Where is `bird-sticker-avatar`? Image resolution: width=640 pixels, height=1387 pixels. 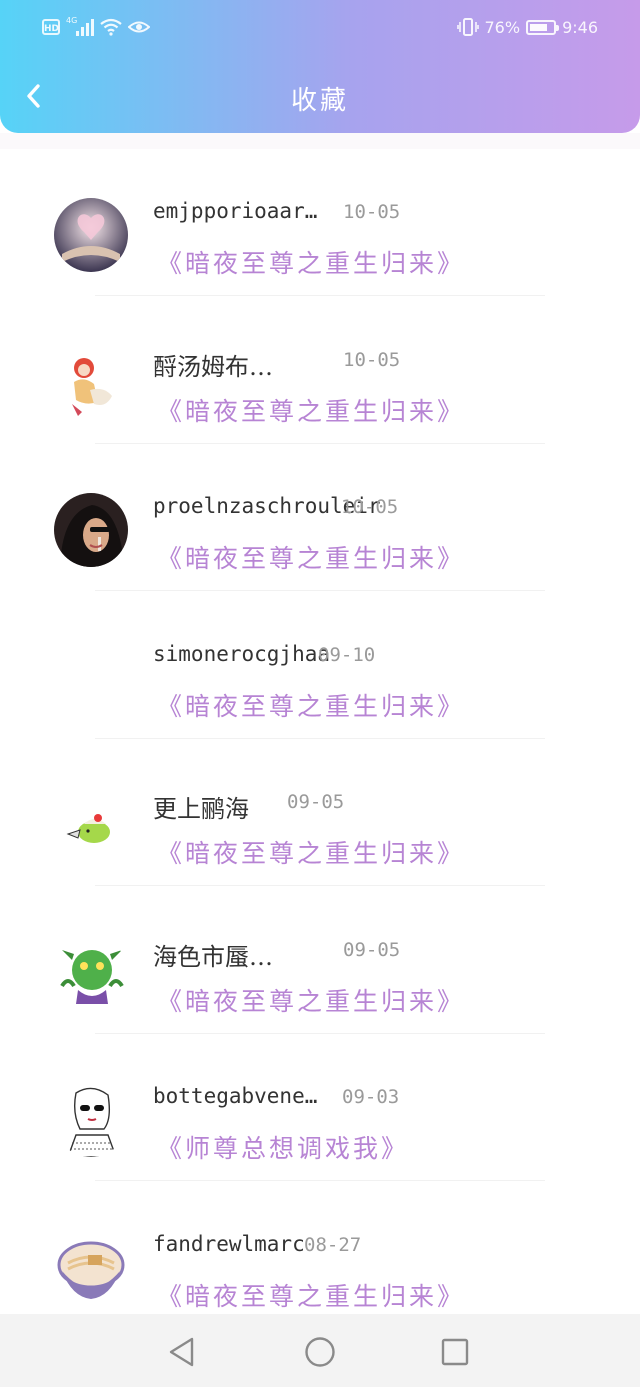
bird-sticker-avatar is located at coordinates (91, 825).